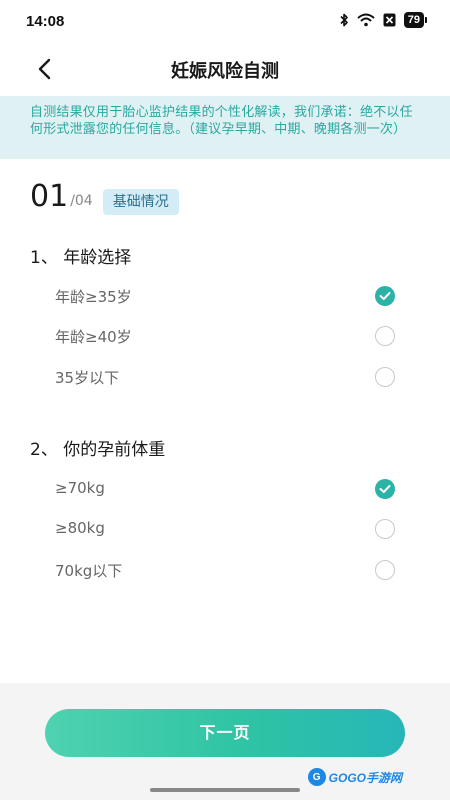  I want to click on step-total: /04, so click(81, 201).